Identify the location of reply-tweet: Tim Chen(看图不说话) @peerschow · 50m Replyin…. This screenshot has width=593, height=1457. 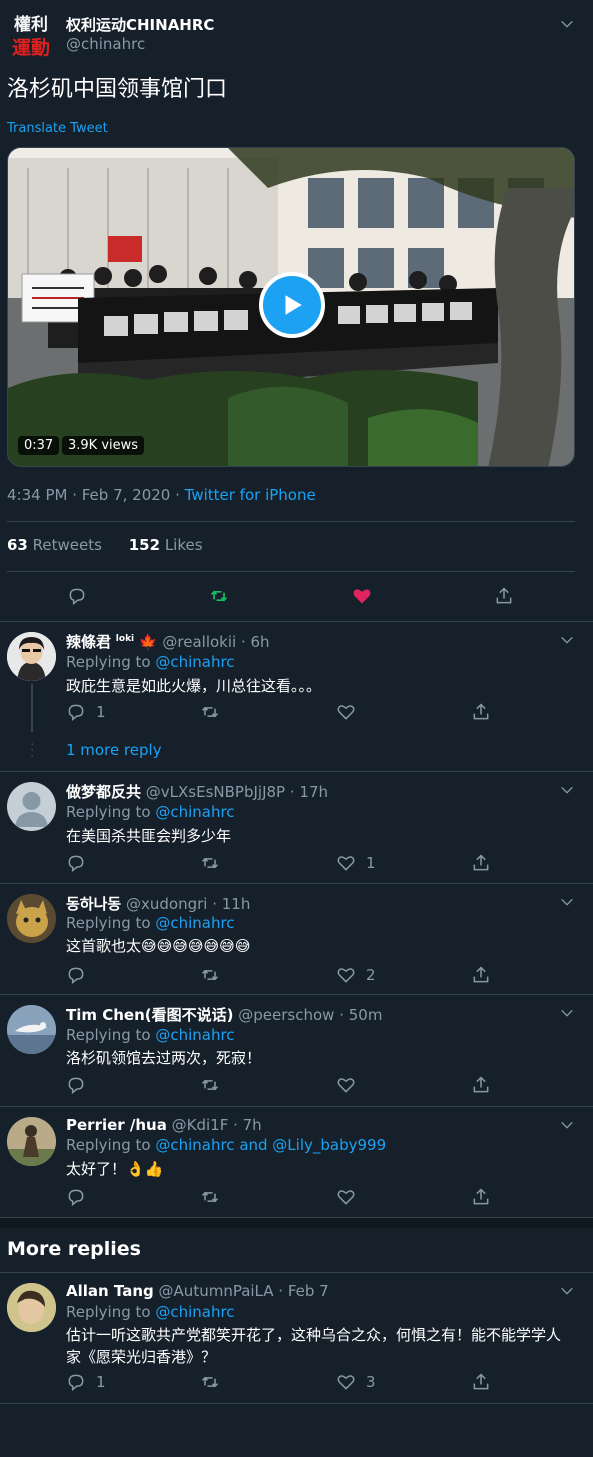
(296, 1050).